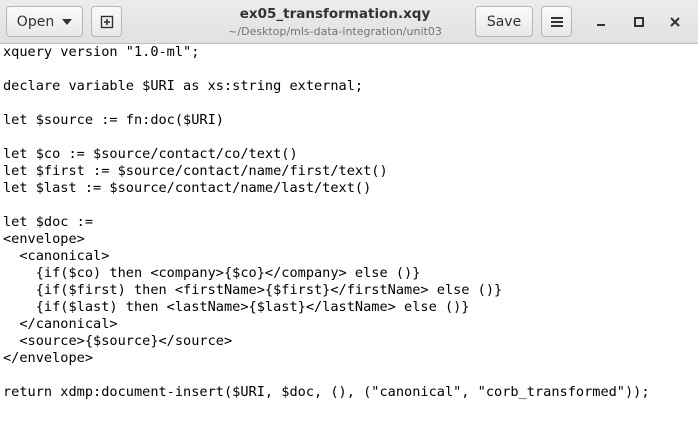 The height and width of the screenshot is (426, 698). I want to click on new-document-icon, so click(106, 21).